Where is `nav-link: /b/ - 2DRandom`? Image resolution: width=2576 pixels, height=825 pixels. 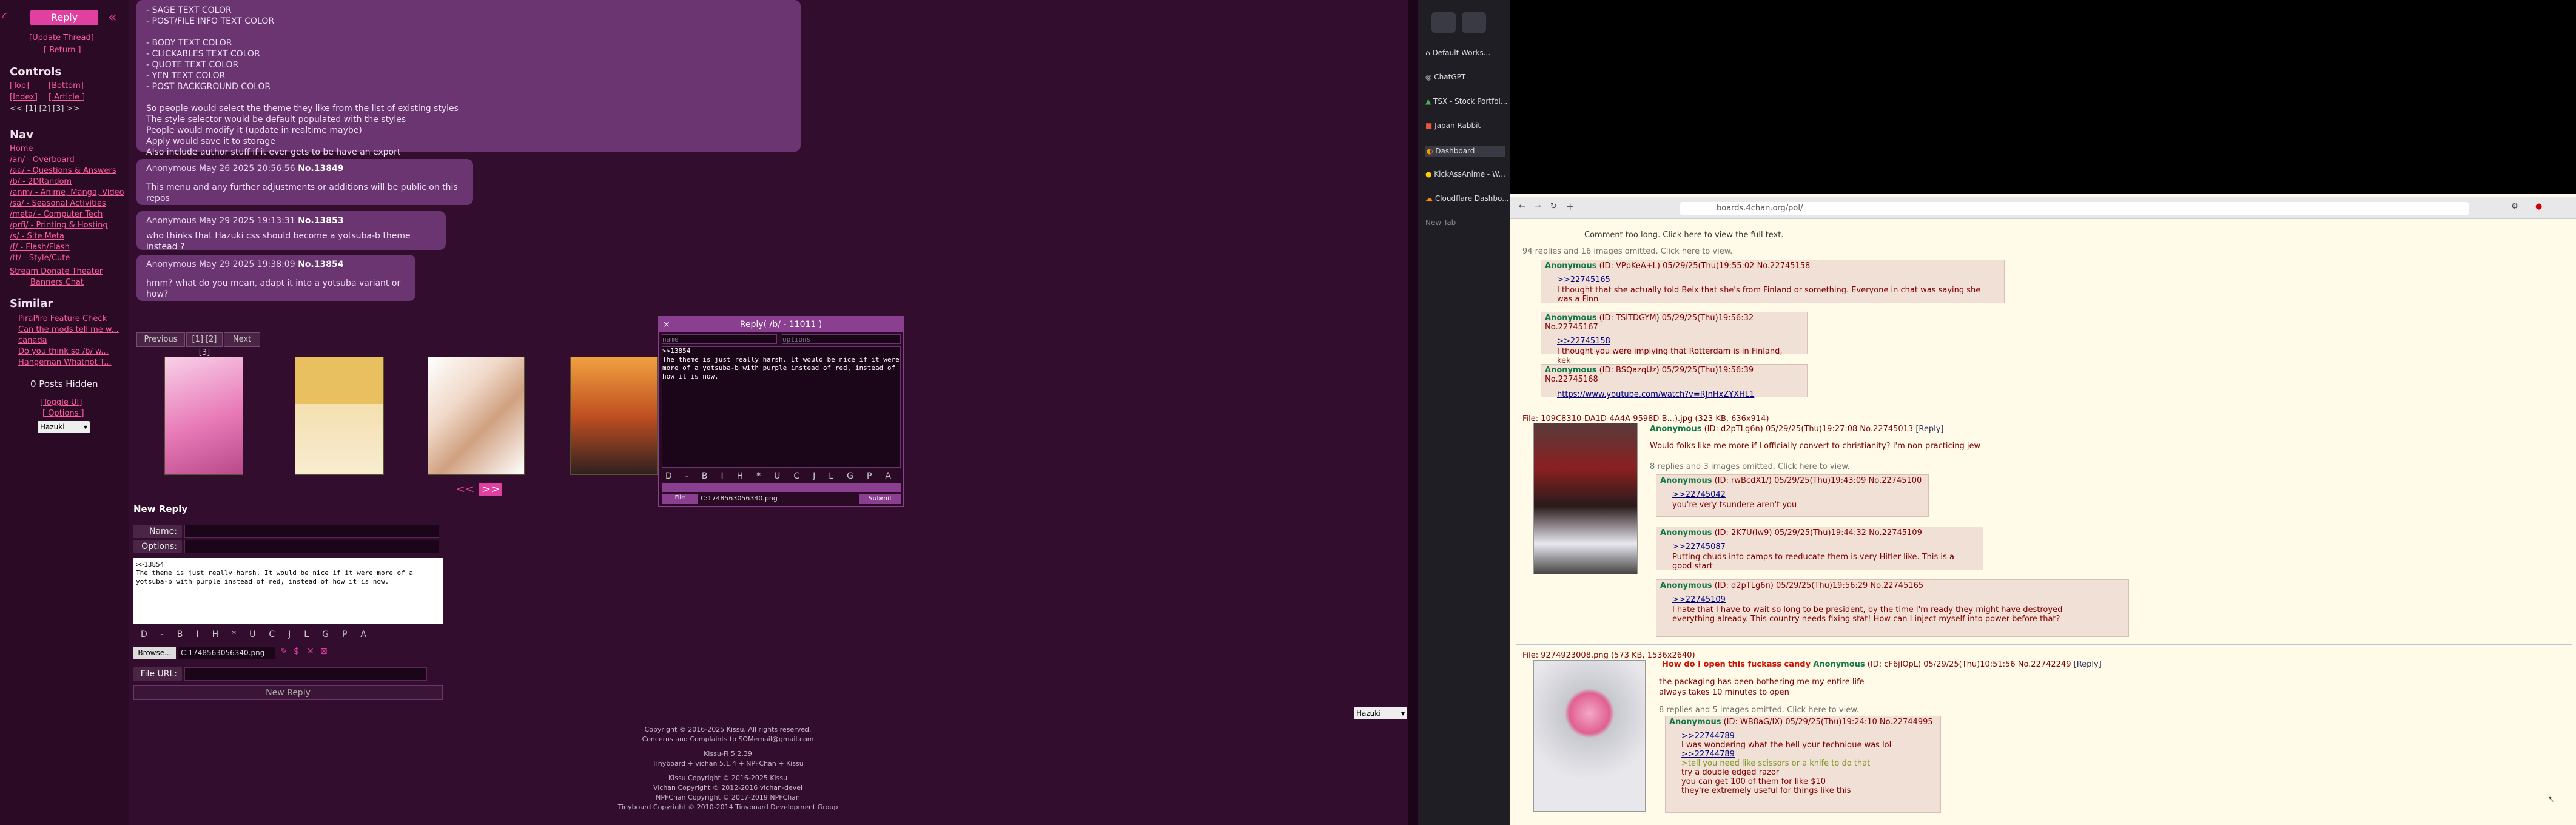 nav-link: /b/ - 2DRandom is located at coordinates (41, 181).